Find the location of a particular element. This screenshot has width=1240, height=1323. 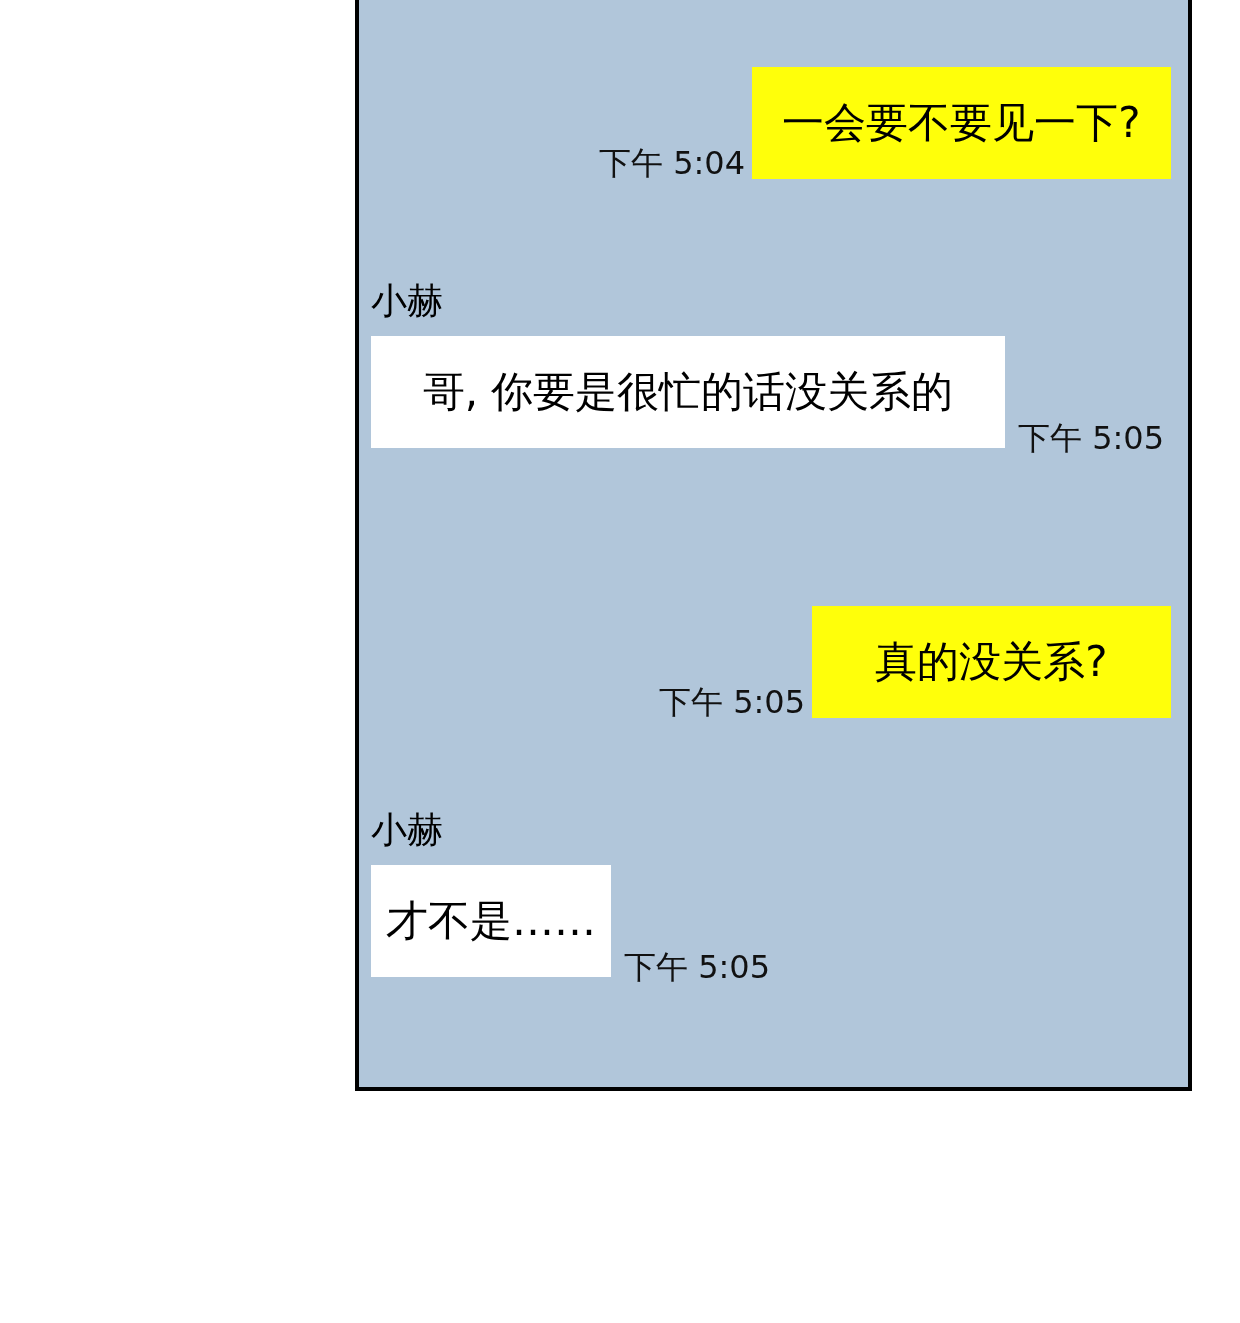

message-text: 真的没关系? is located at coordinates (991, 662).